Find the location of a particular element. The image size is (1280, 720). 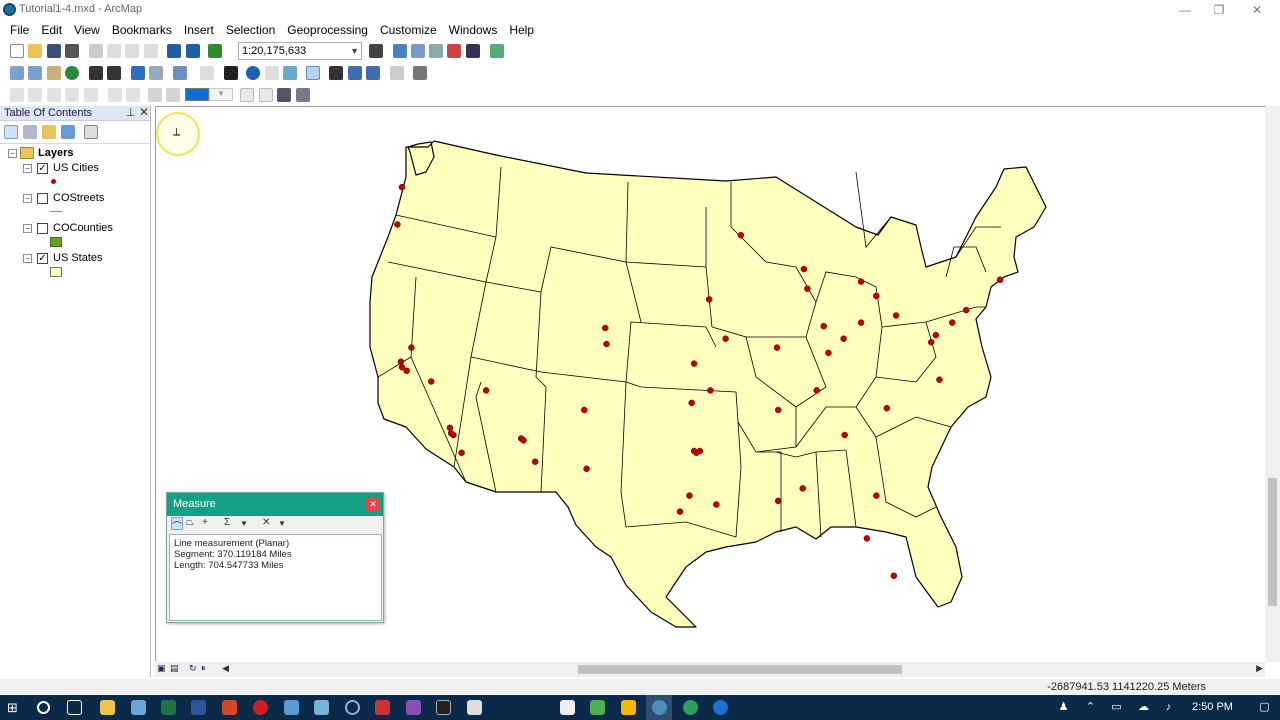

refresh-icon: ↻ is located at coordinates (193, 668).